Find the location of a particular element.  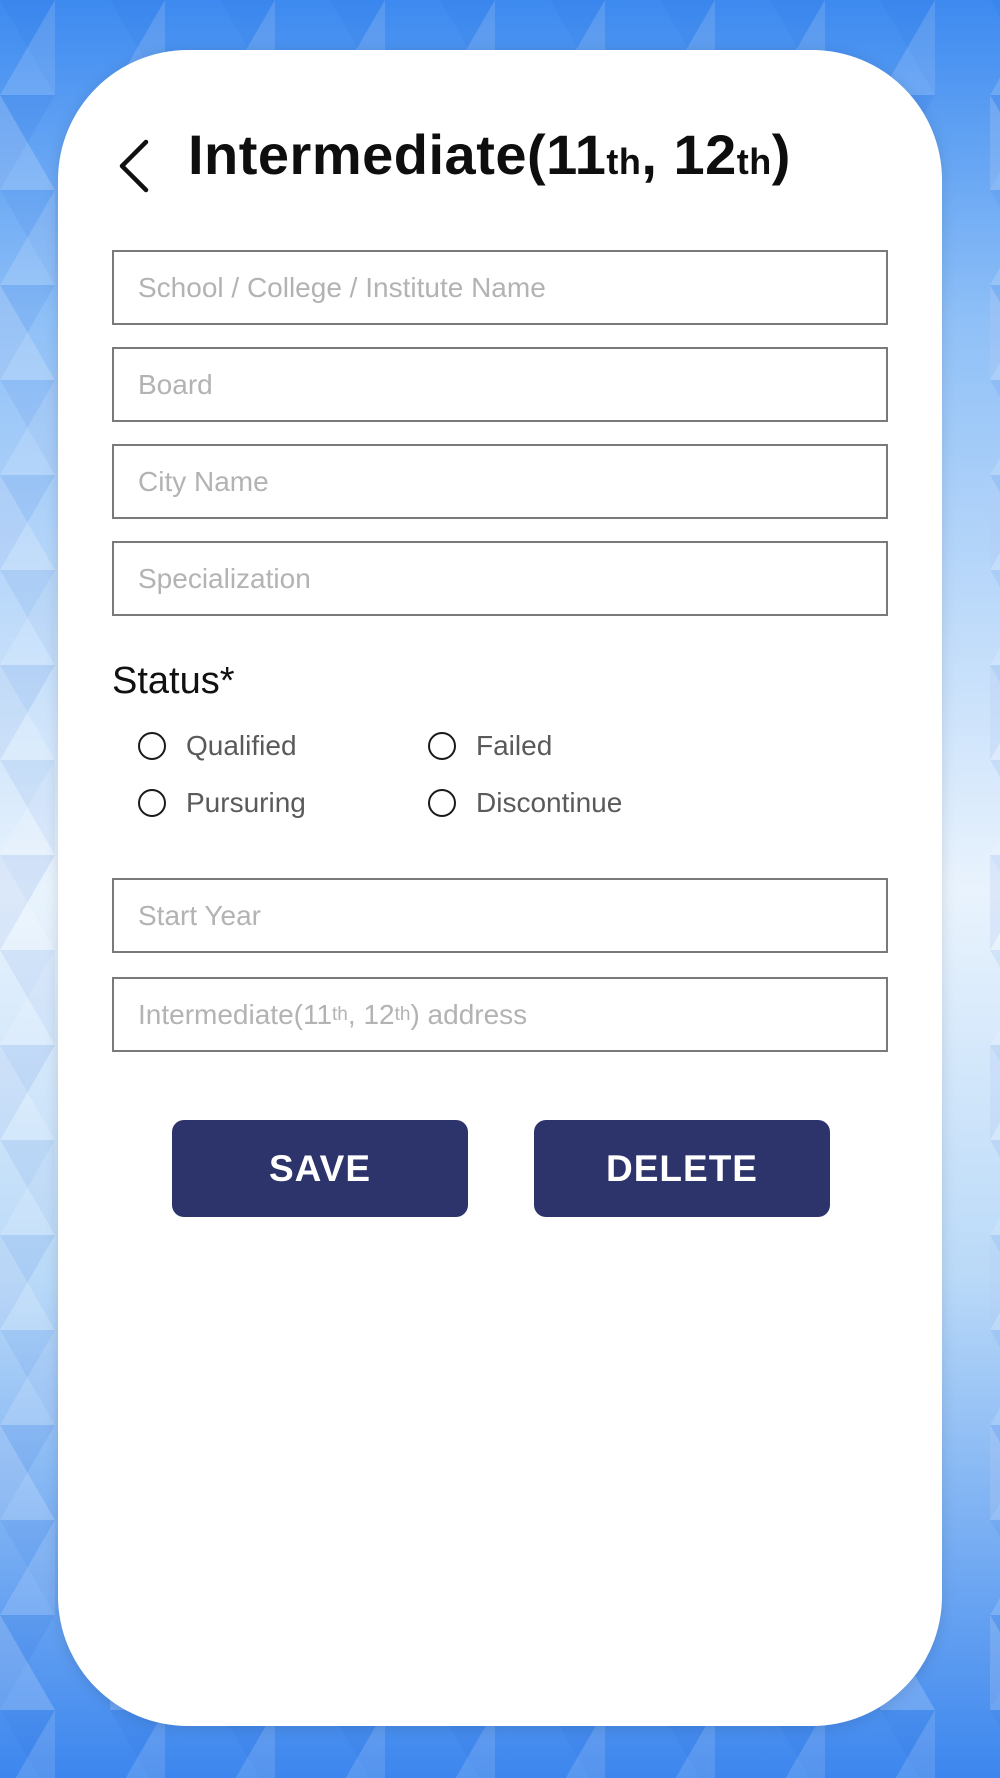

specialization-field is located at coordinates (500, 578).